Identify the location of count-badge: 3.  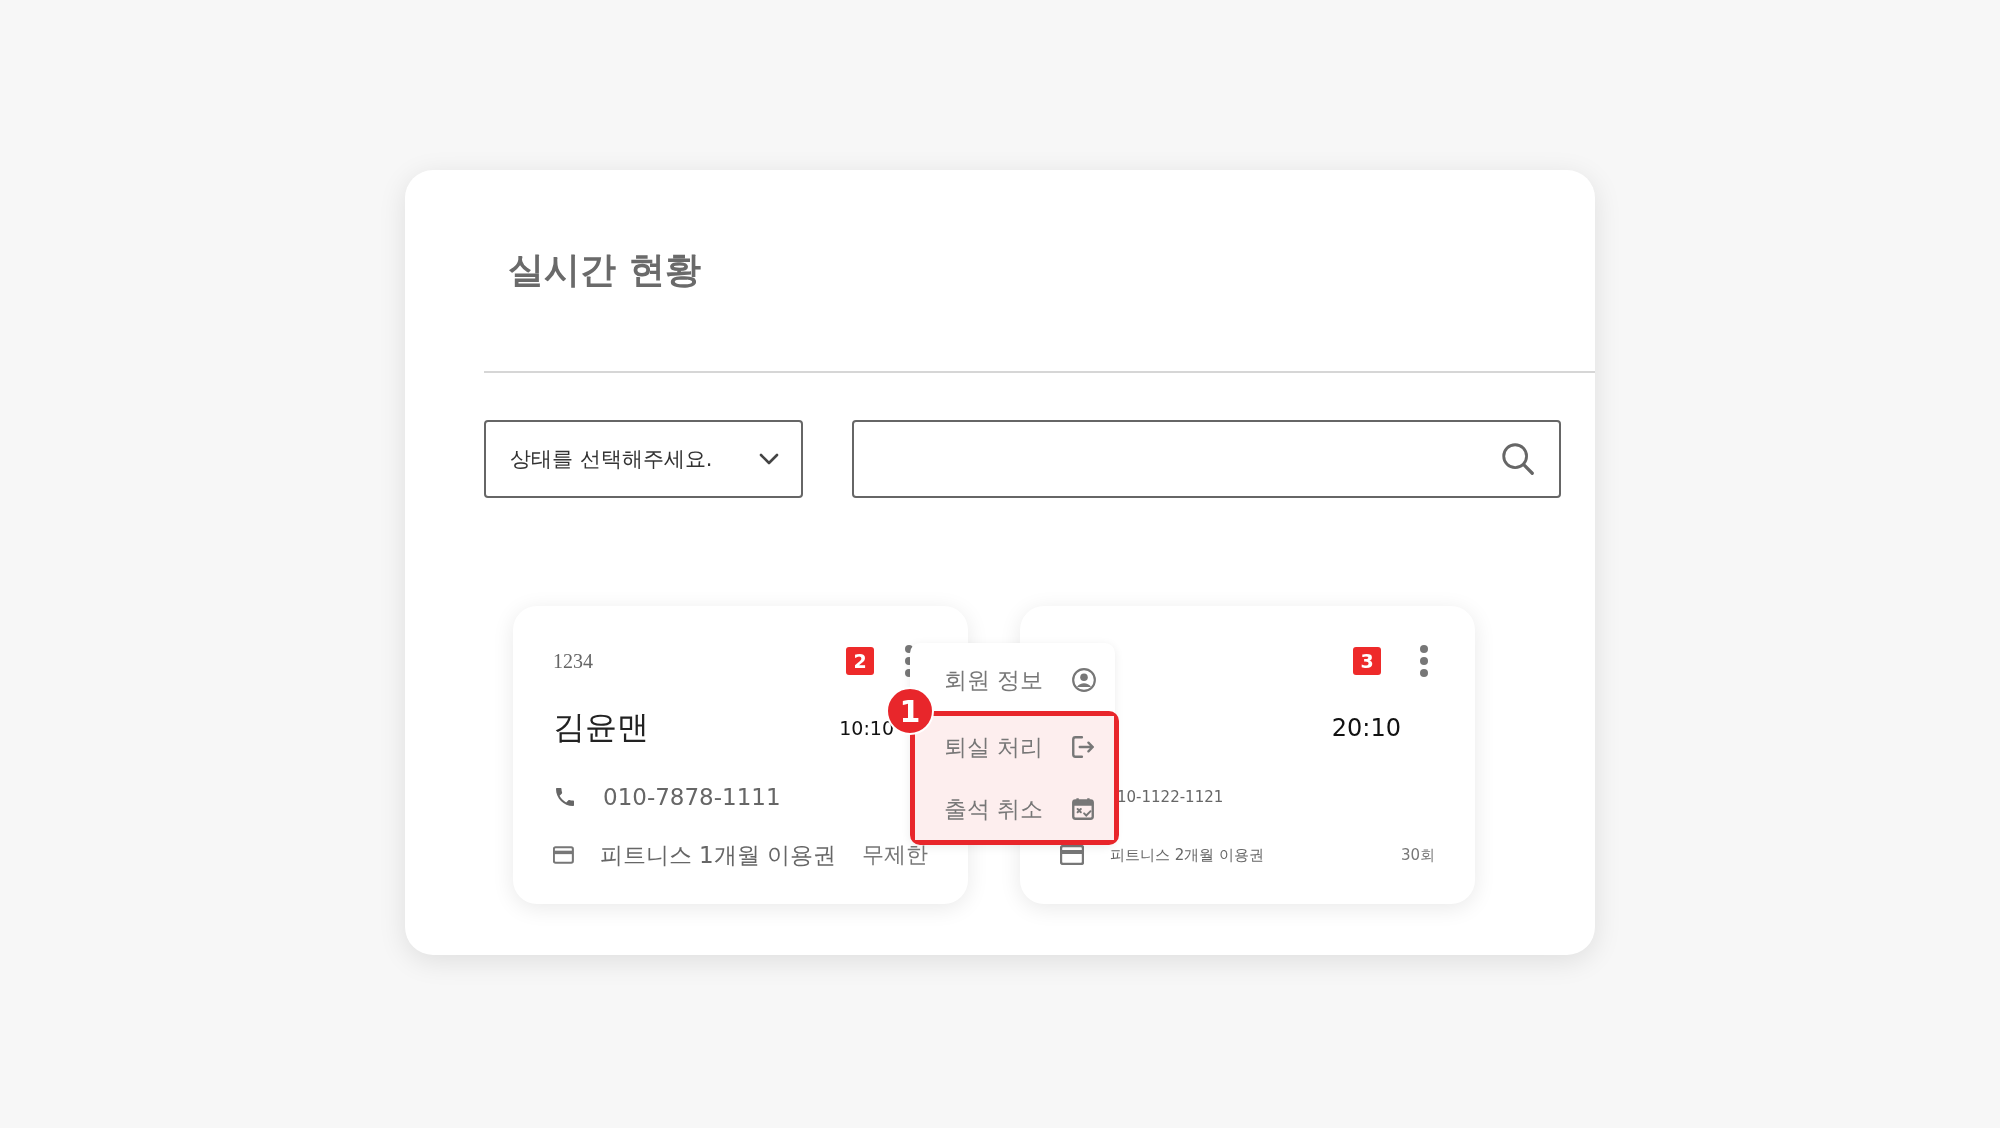
(1367, 661).